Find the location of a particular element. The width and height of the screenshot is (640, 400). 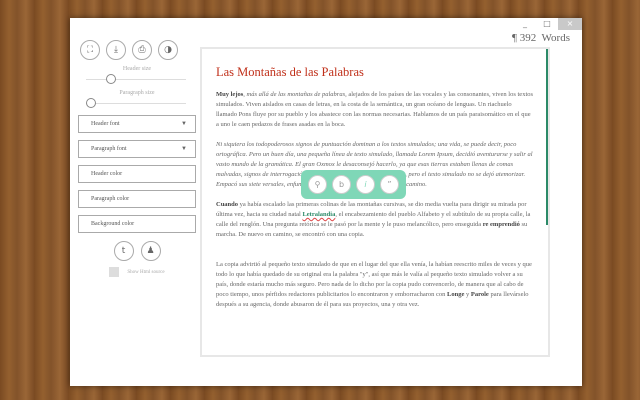

paragraph-size-slider is located at coordinates (136, 103).